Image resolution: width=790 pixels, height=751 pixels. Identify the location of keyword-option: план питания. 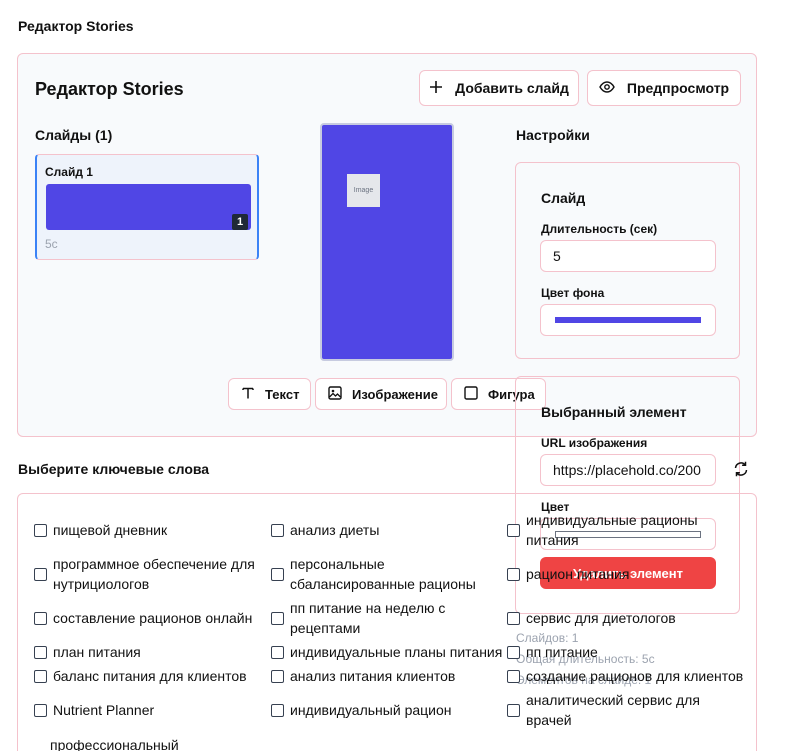
(149, 652).